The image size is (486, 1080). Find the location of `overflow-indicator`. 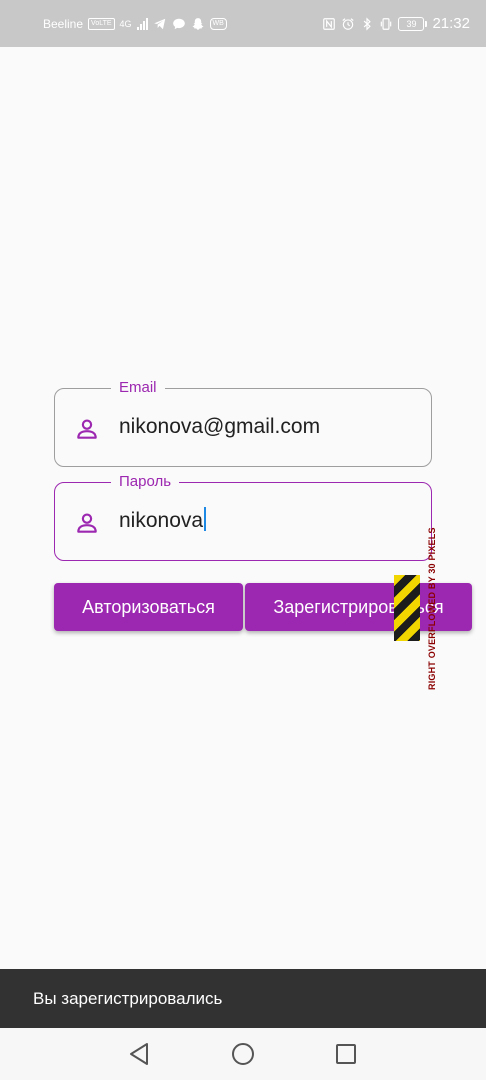

overflow-indicator is located at coordinates (407, 608).